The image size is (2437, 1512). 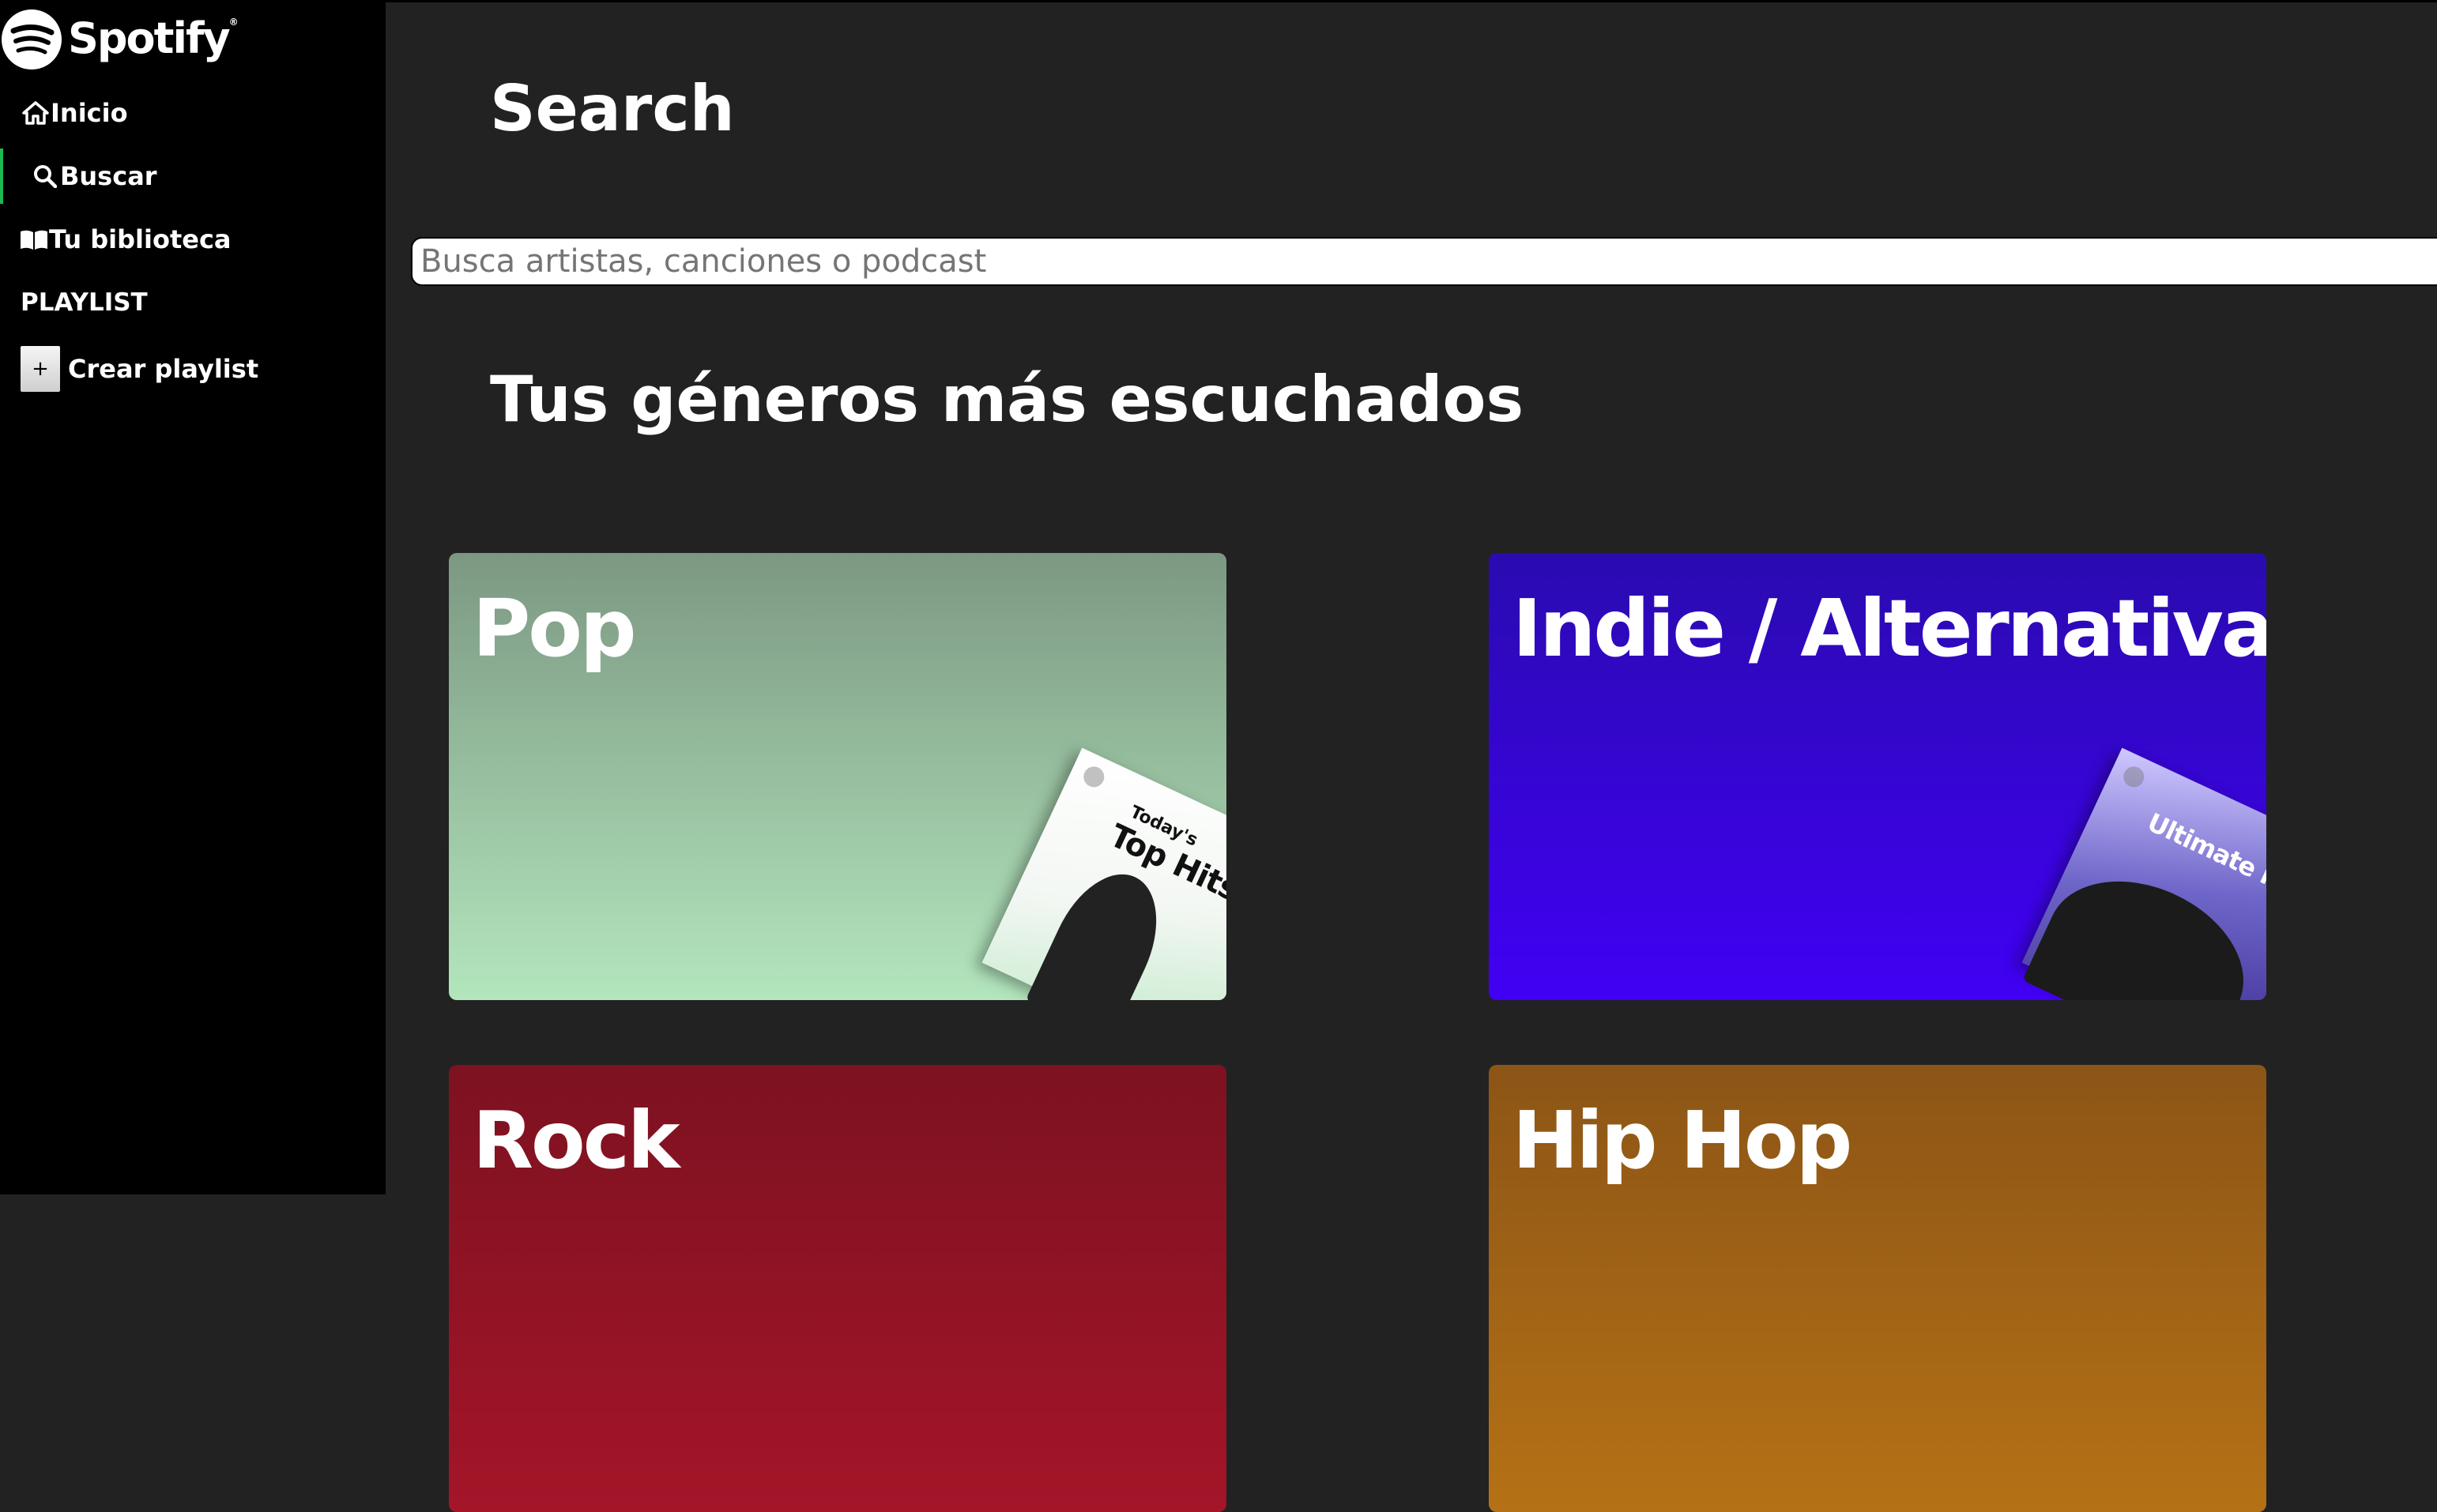 What do you see at coordinates (575, 1140) in the screenshot?
I see `genre-label: Rock` at bounding box center [575, 1140].